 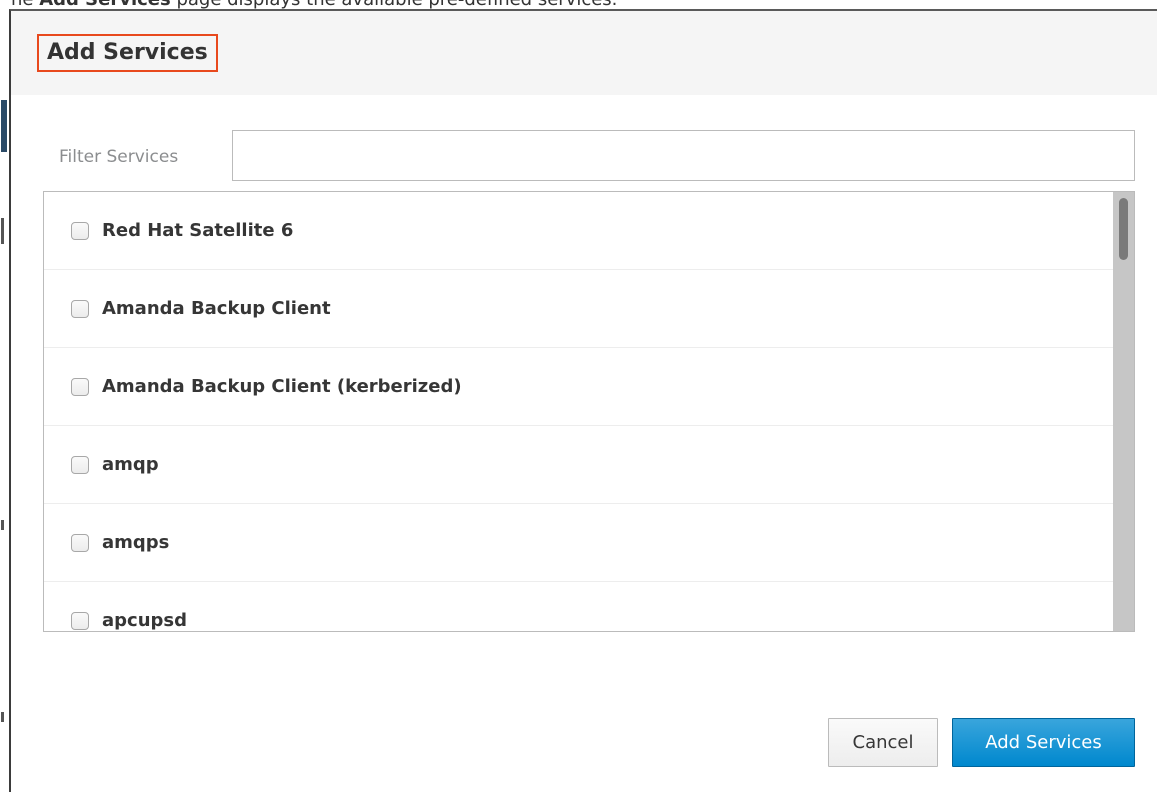 What do you see at coordinates (584, 53) in the screenshot?
I see `dialog-header: Add Services` at bounding box center [584, 53].